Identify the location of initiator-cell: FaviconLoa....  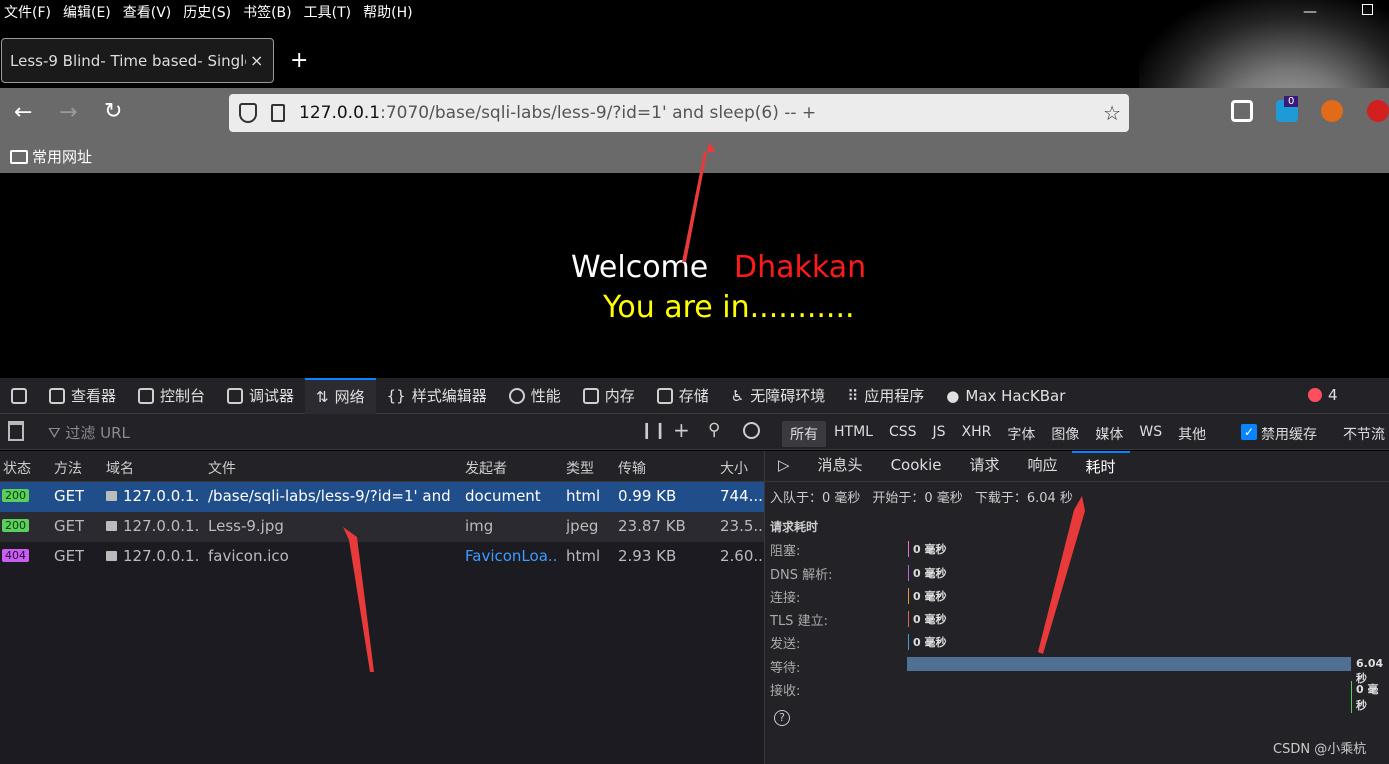
(511, 556).